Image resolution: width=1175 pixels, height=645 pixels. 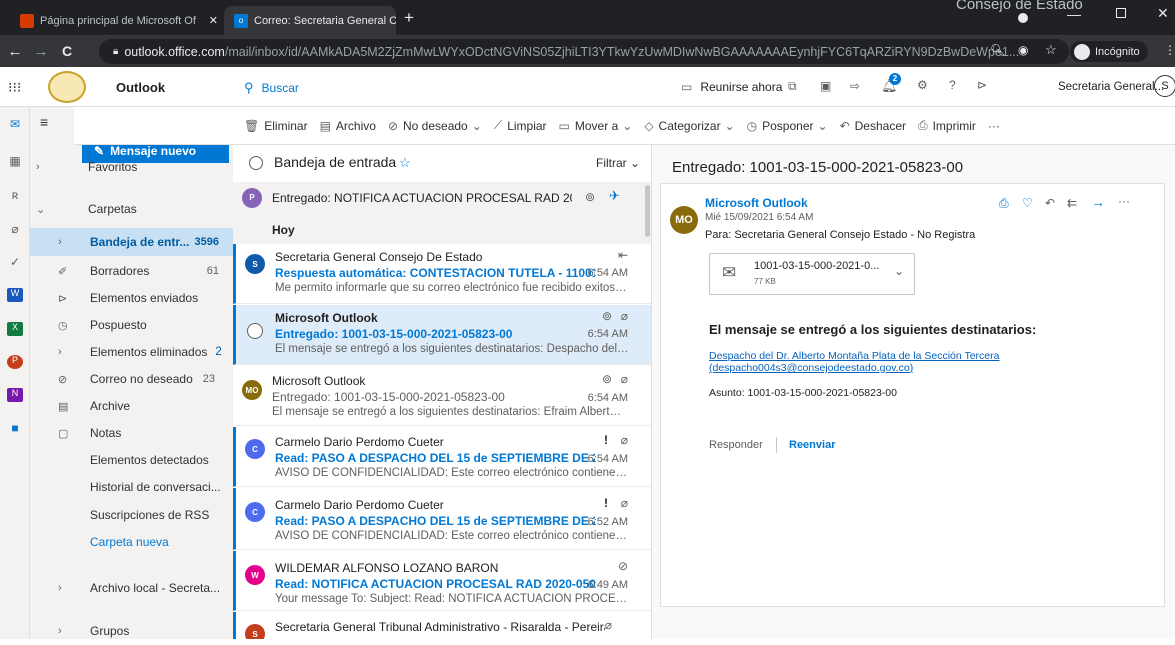 What do you see at coordinates (812, 445) in the screenshot?
I see `forward-button: Reenviar` at bounding box center [812, 445].